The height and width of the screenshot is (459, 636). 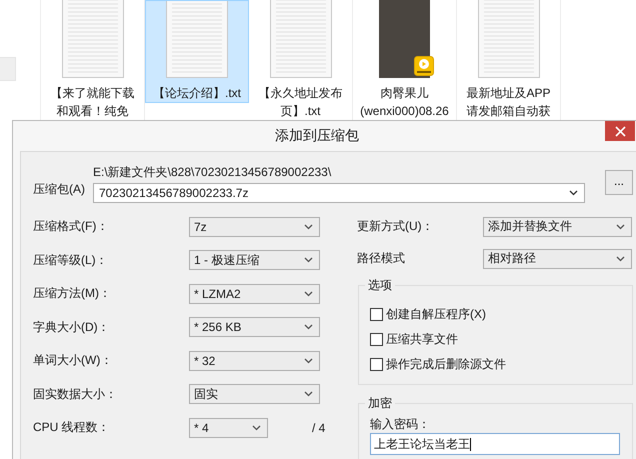 What do you see at coordinates (508, 111) in the screenshot?
I see `file-name: 请发邮箱自动获` at bounding box center [508, 111].